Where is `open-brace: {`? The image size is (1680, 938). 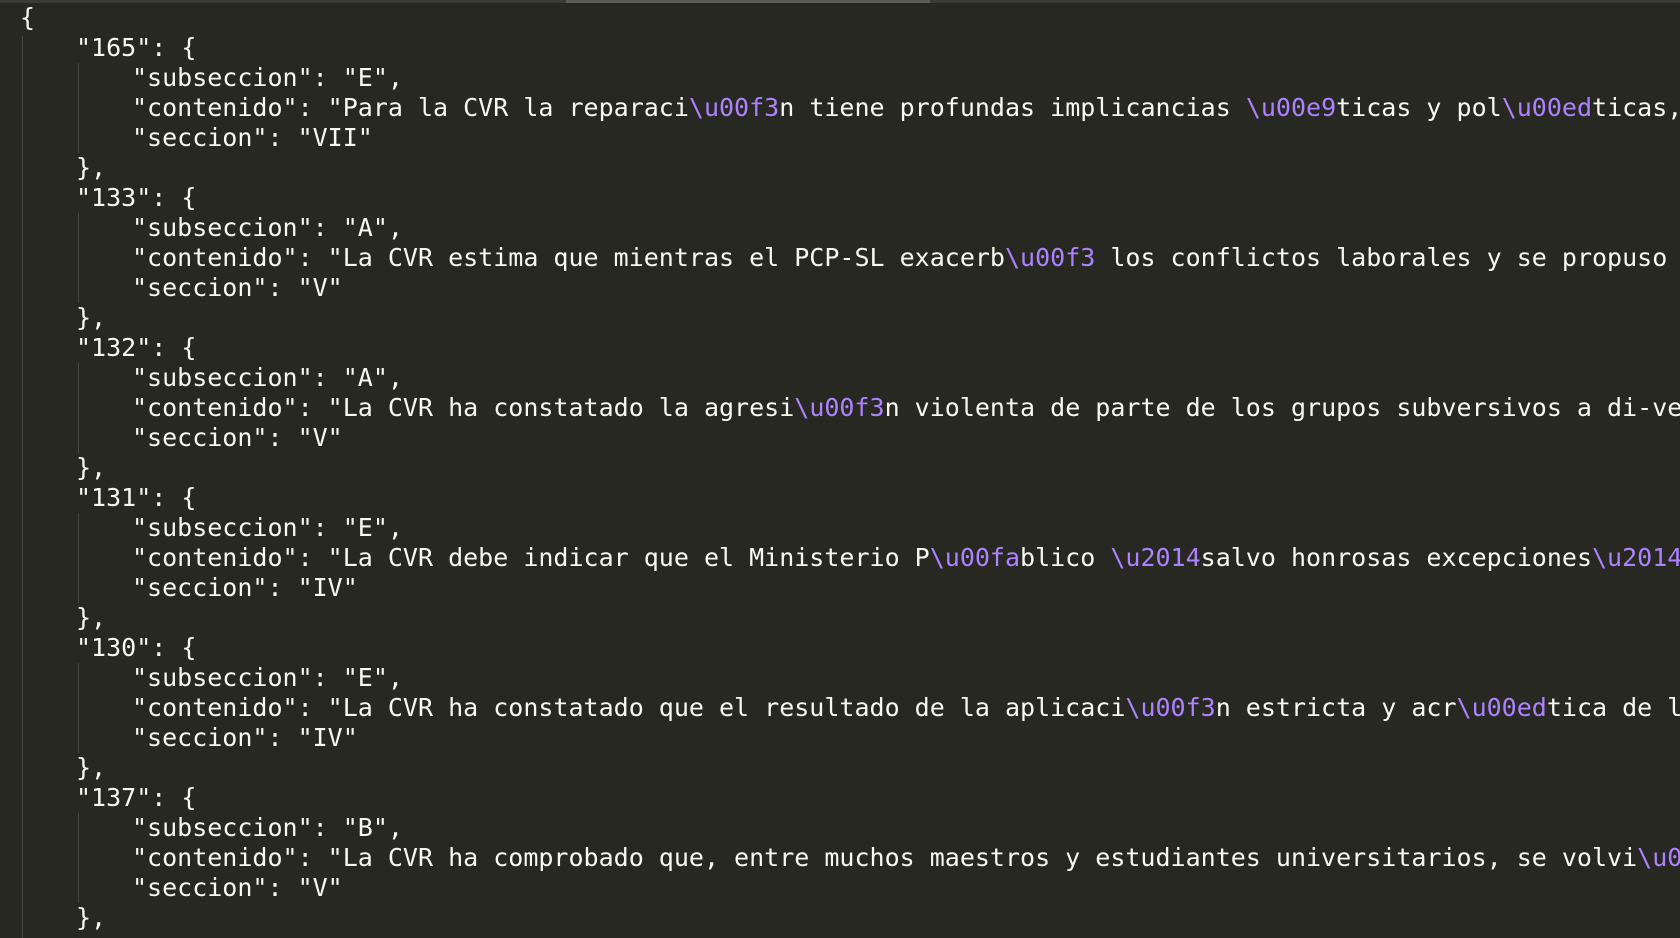 open-brace: { is located at coordinates (28, 17).